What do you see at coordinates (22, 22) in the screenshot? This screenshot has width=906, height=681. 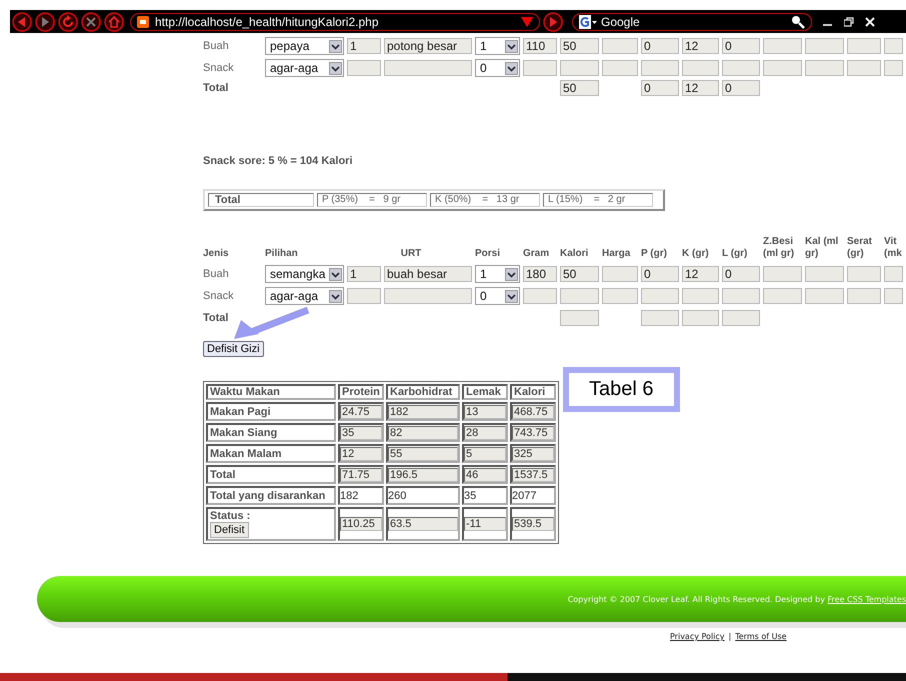 I see `back-icon` at bounding box center [22, 22].